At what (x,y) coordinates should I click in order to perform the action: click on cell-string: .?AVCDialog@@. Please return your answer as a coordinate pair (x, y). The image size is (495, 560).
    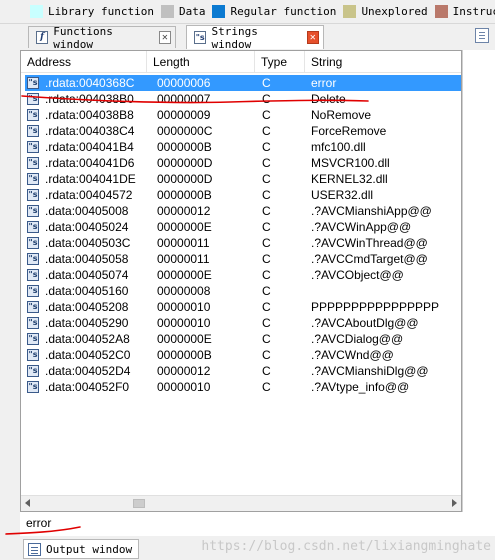
    Looking at the image, I should click on (357, 339).